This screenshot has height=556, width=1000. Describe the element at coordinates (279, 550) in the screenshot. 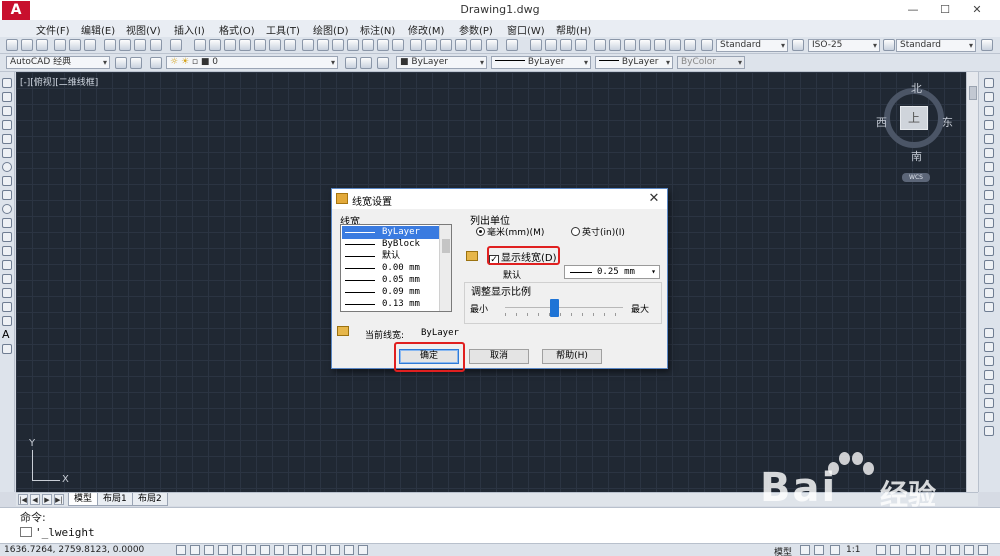

I see `object-snap-tracking-icon` at that location.